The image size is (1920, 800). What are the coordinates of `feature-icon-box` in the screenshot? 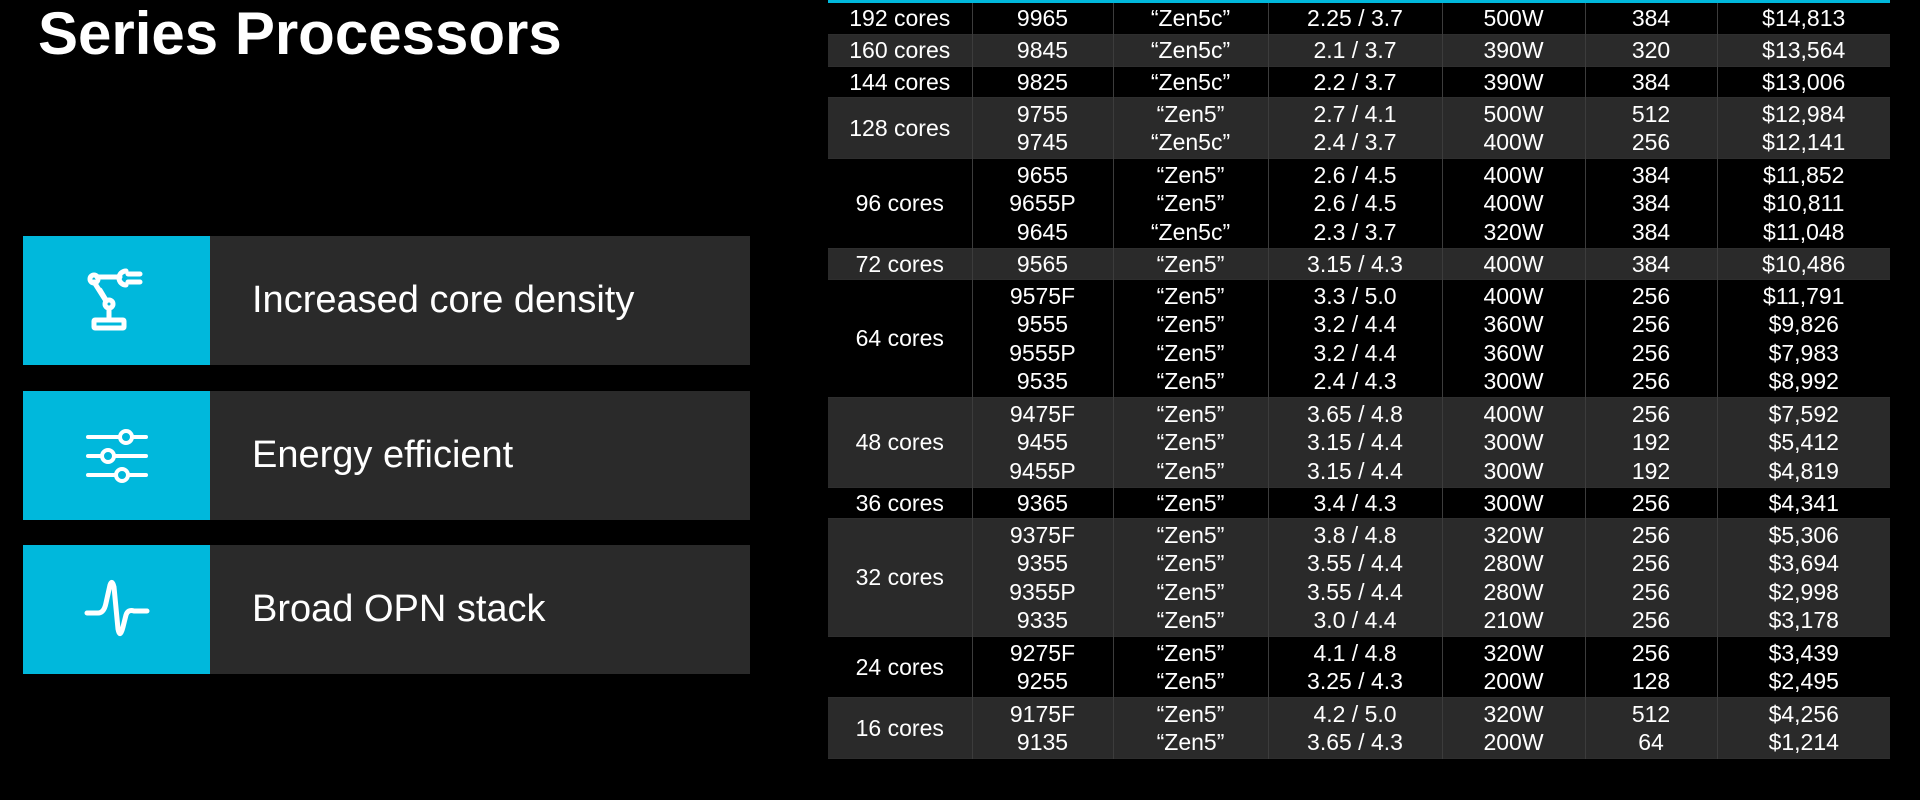 It's located at (116, 455).